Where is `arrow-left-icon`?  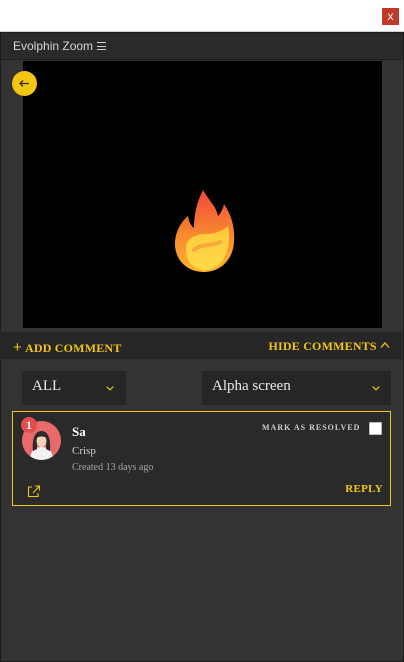 arrow-left-icon is located at coordinates (24, 83).